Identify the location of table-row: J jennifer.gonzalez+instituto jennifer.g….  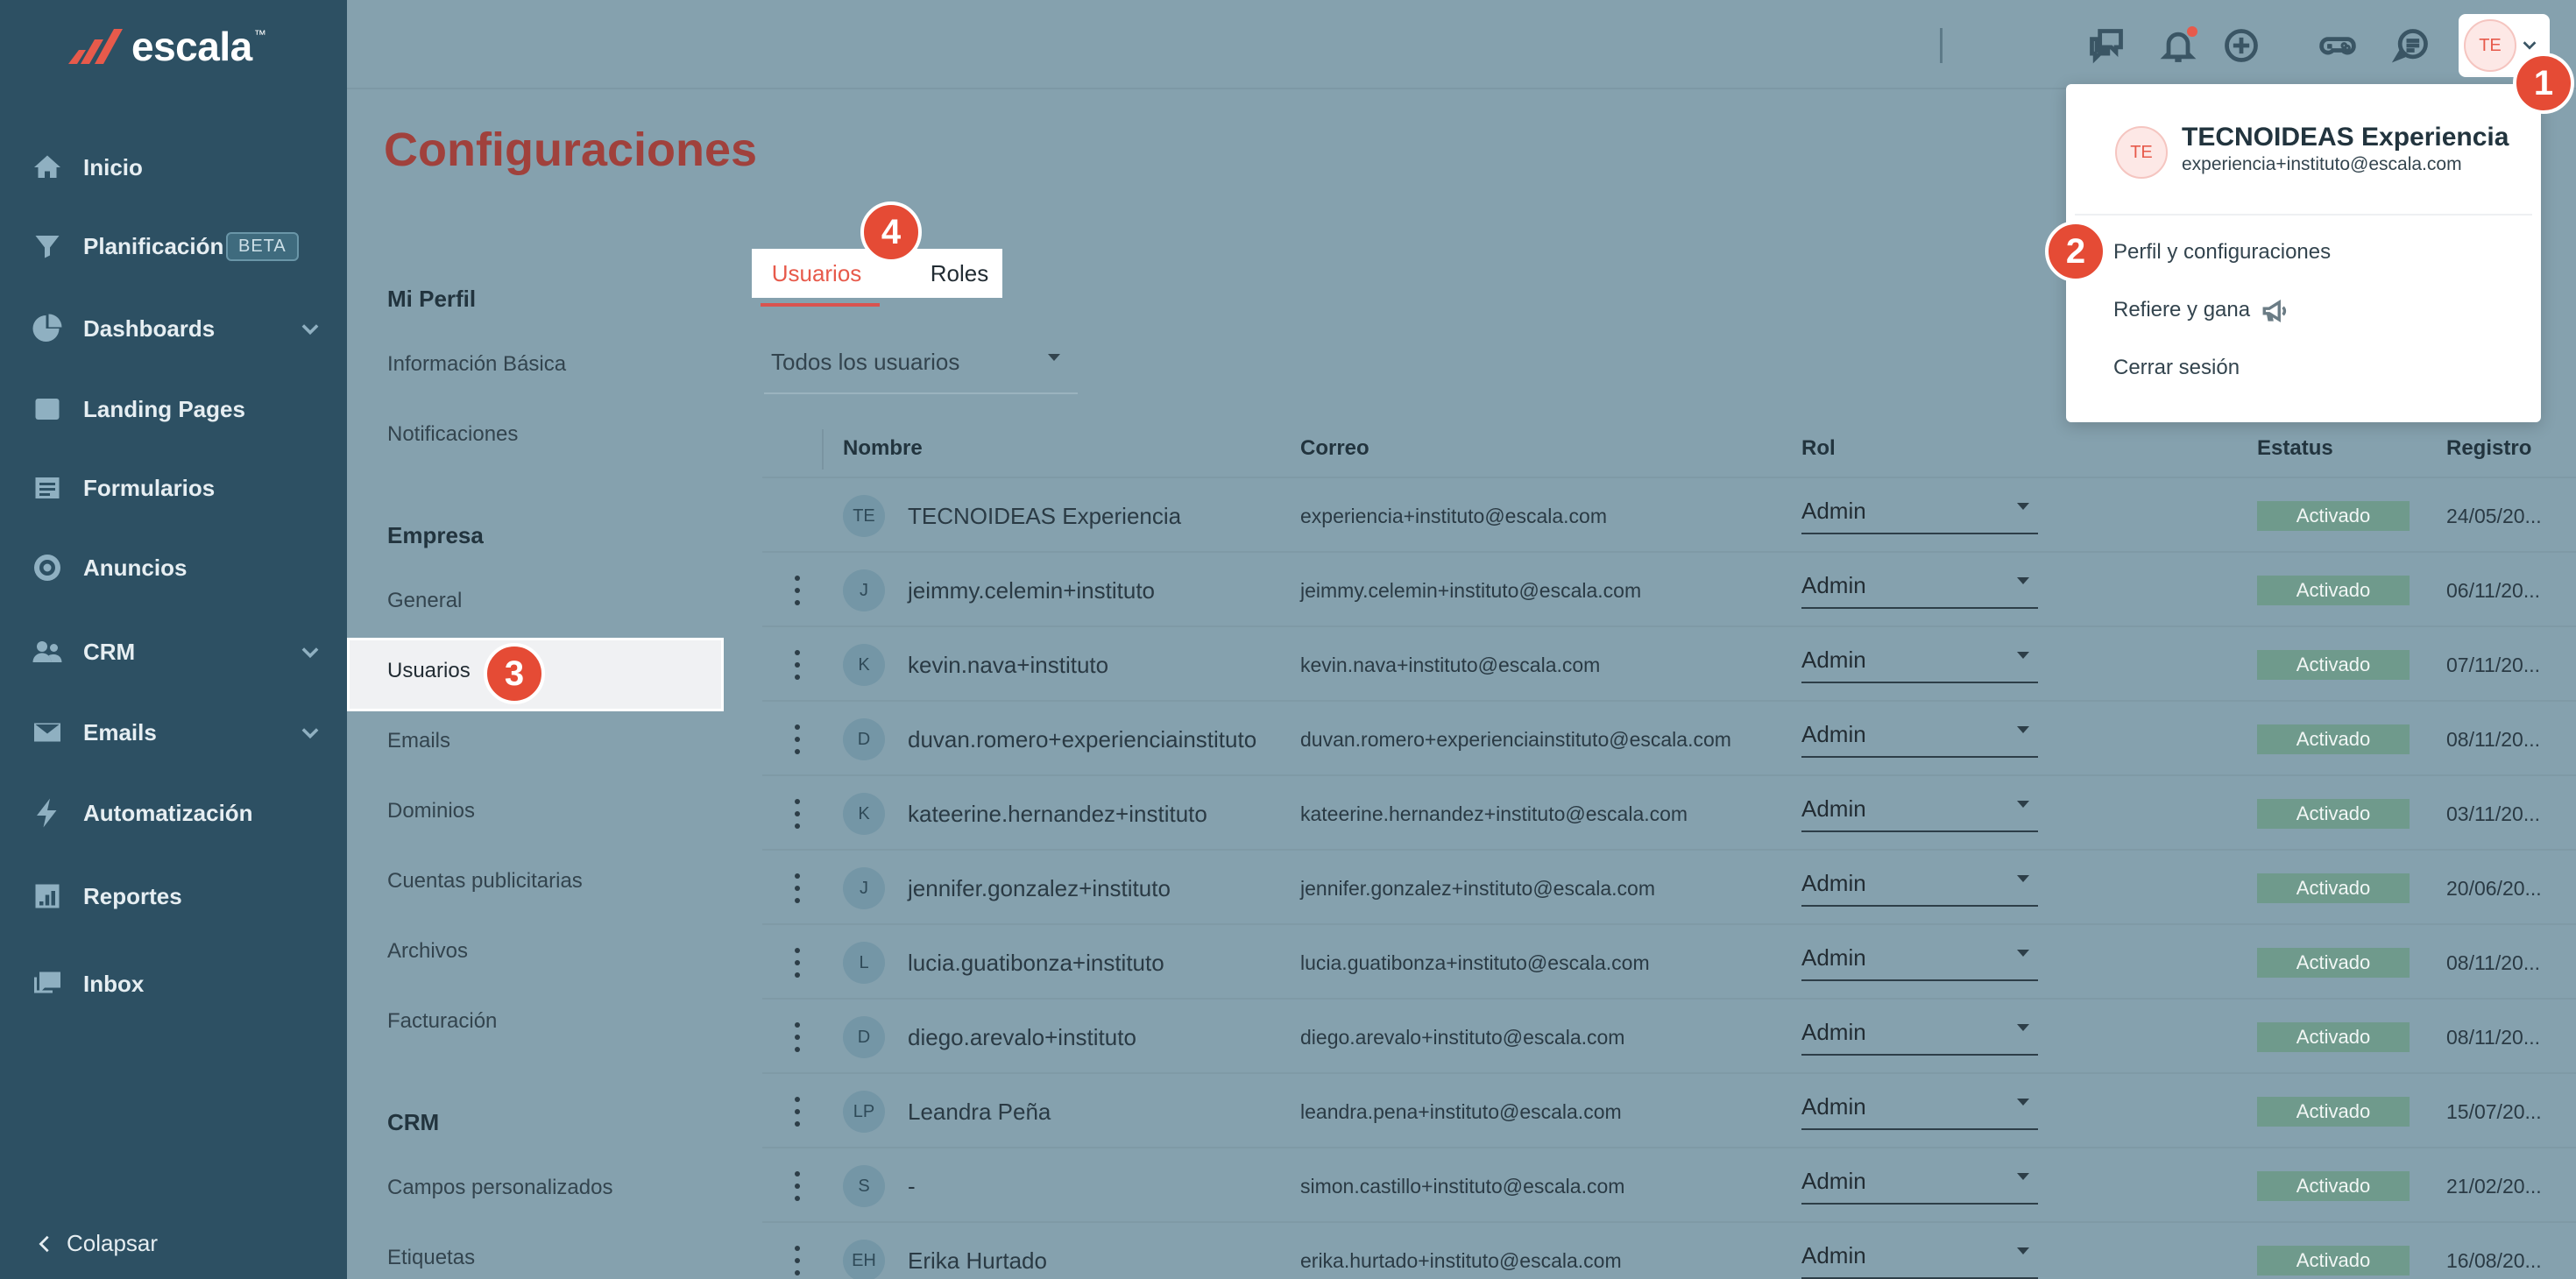
(1669, 888).